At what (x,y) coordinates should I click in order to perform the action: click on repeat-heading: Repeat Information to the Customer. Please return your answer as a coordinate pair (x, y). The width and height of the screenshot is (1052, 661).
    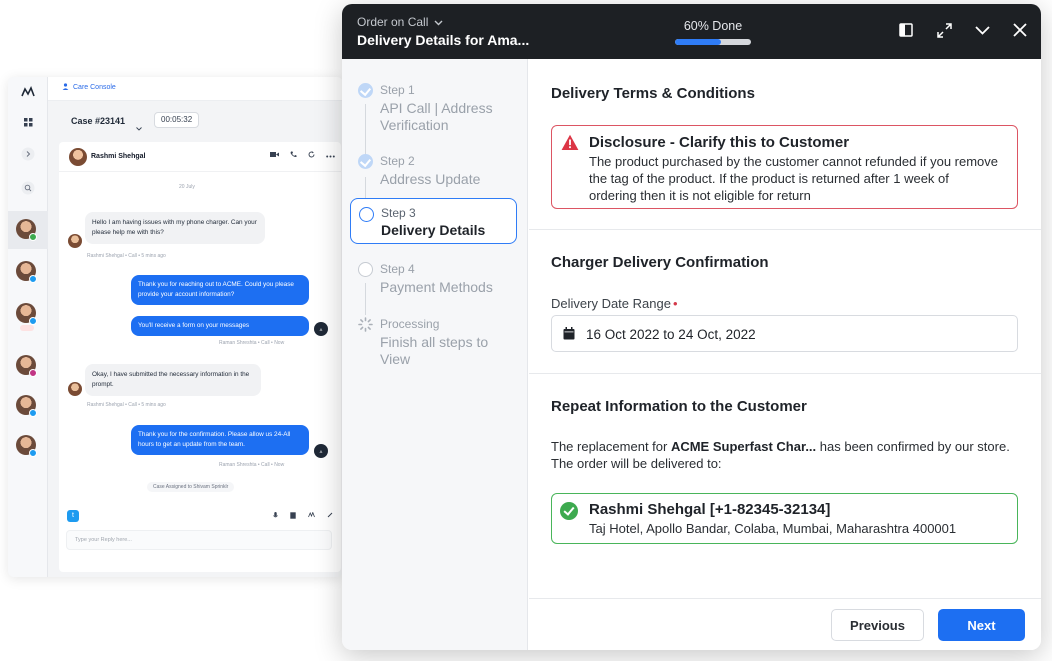
    Looking at the image, I should click on (679, 406).